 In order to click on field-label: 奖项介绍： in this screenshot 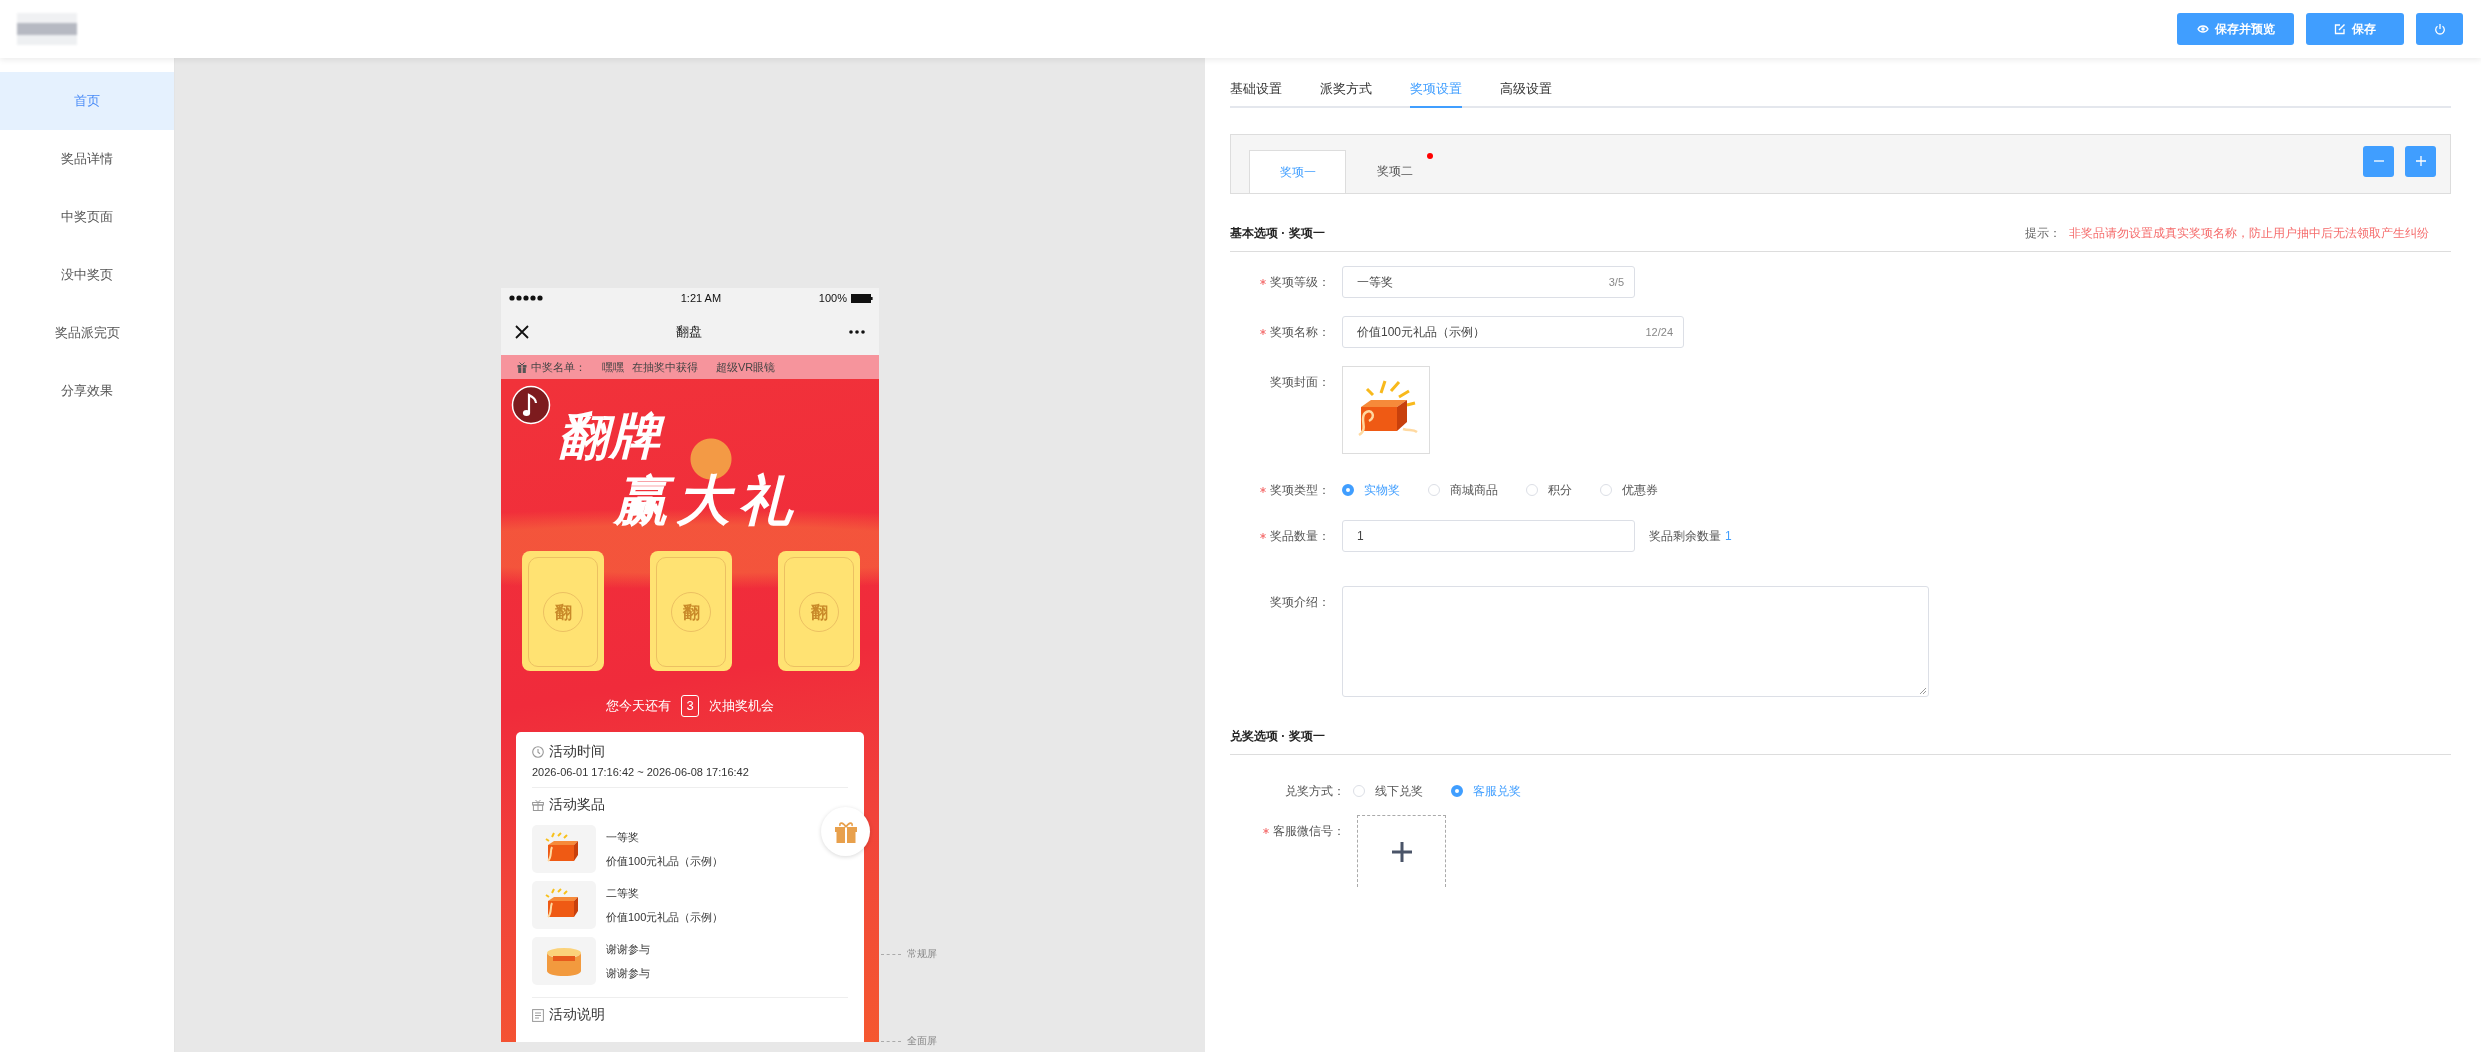, I will do `click(1300, 602)`.